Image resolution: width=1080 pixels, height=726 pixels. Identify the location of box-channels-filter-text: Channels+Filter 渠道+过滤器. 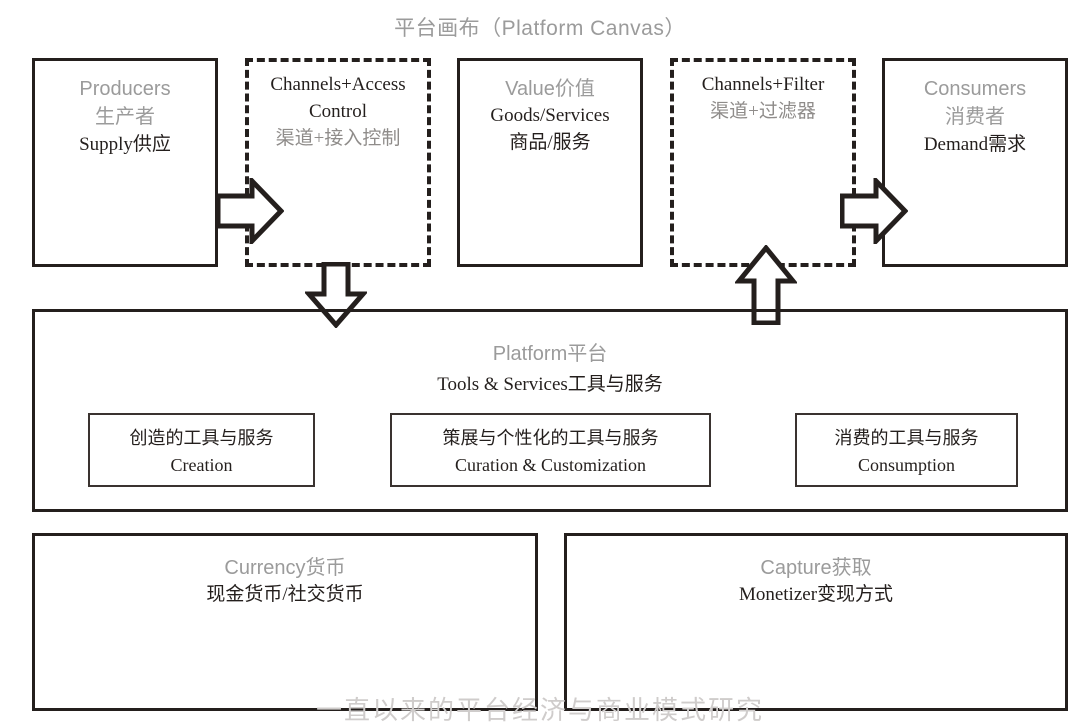
(763, 99).